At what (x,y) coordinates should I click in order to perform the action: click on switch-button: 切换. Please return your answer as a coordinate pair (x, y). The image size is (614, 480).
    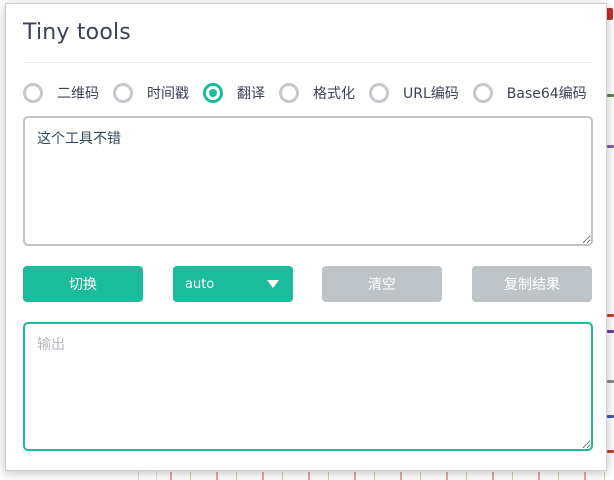
    Looking at the image, I should click on (83, 284).